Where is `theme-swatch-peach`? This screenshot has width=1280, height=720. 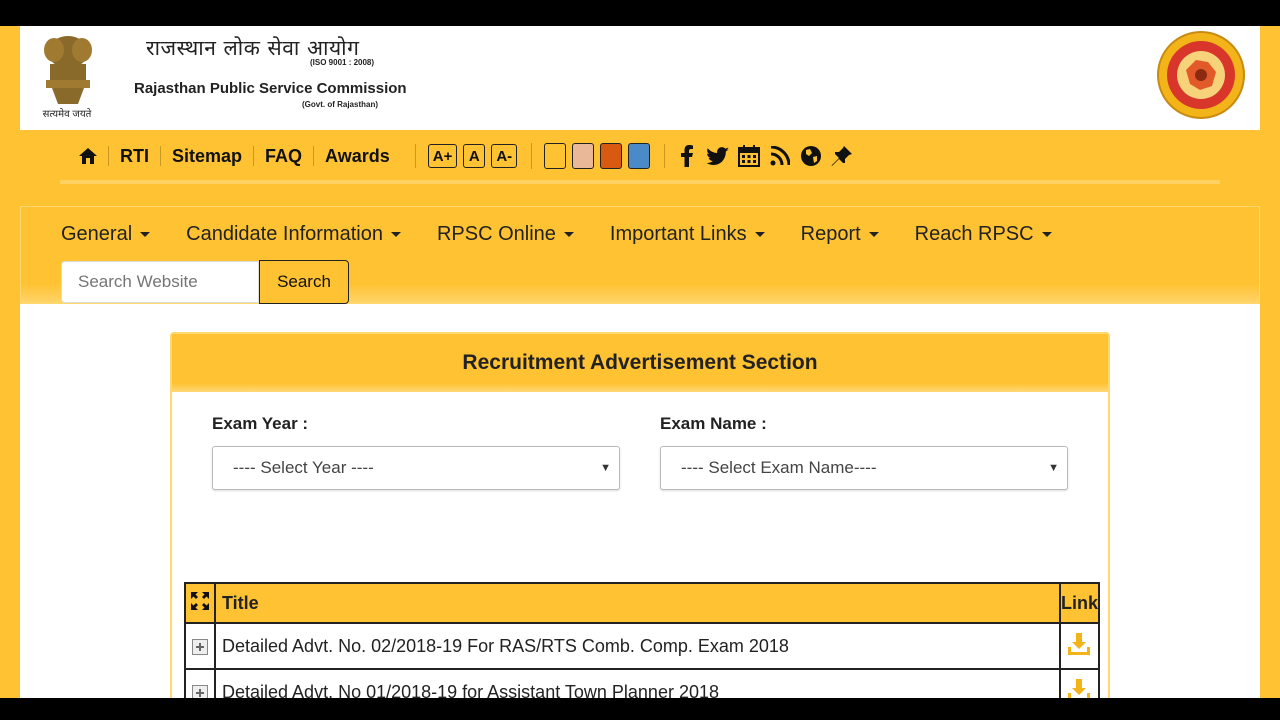 theme-swatch-peach is located at coordinates (583, 156).